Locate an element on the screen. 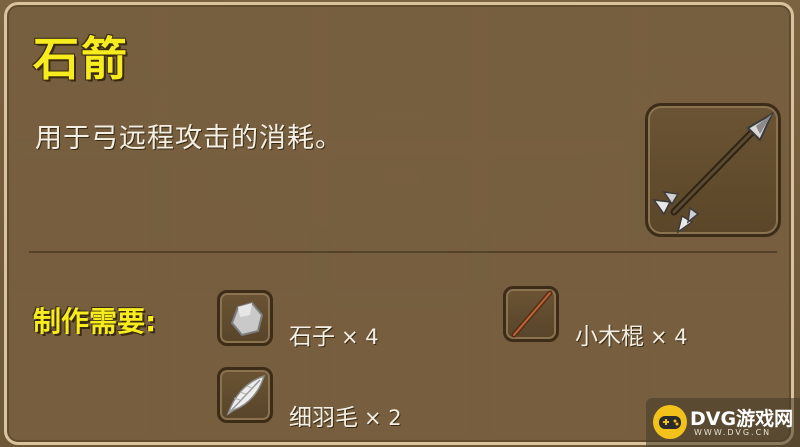 This screenshot has width=800, height=447. material-entry-stone: 石子 × 4 is located at coordinates (334, 334).